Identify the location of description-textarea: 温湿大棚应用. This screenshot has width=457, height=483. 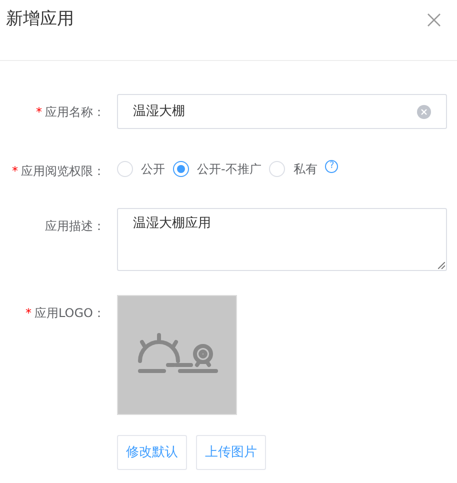
(282, 239).